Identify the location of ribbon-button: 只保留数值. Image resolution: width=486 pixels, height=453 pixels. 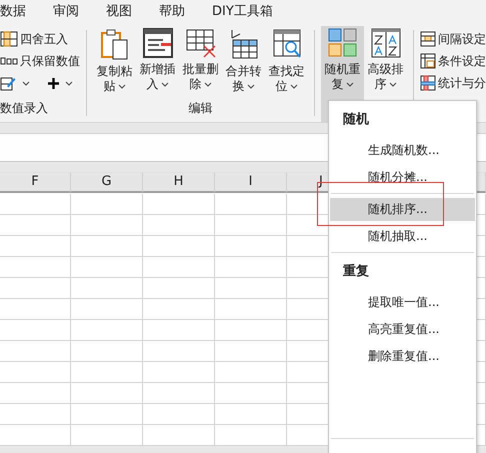
(40, 61).